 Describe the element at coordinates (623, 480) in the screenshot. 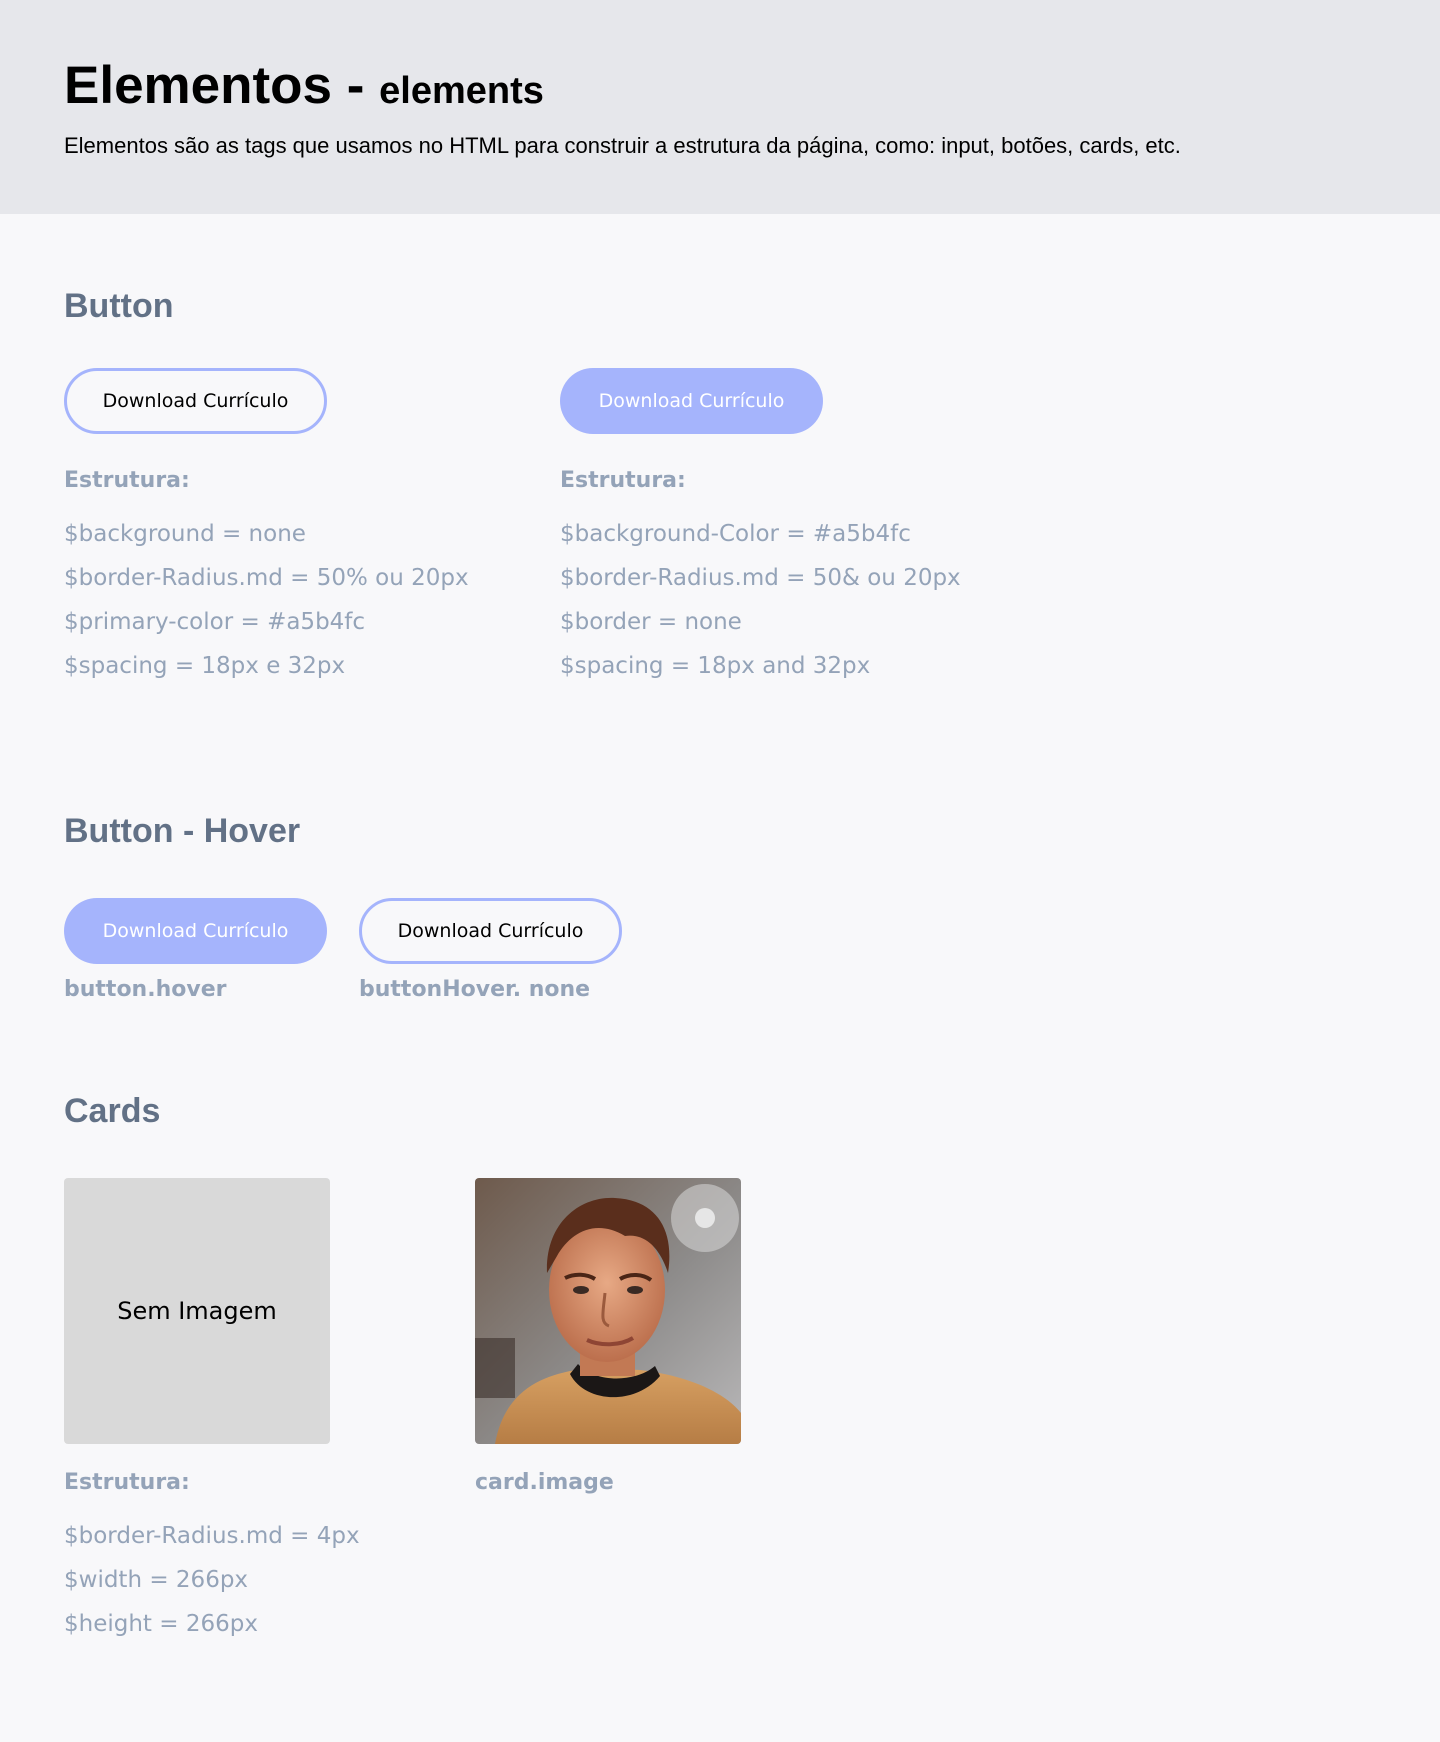

I see `structure-label-filled: Estrutura:` at that location.